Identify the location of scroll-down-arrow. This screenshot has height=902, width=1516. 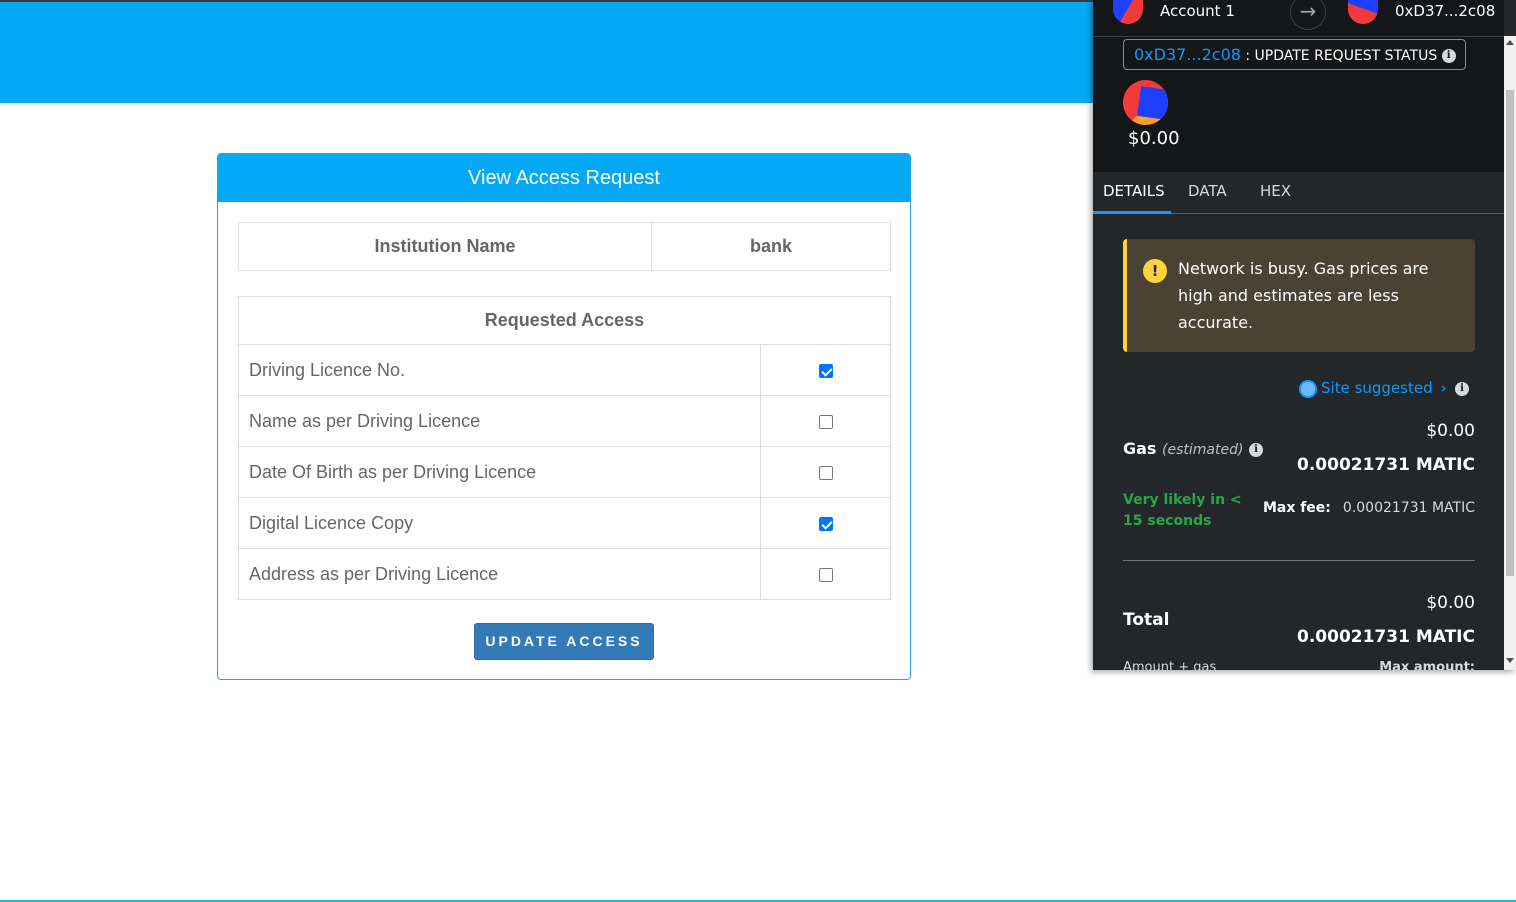
(1510, 660).